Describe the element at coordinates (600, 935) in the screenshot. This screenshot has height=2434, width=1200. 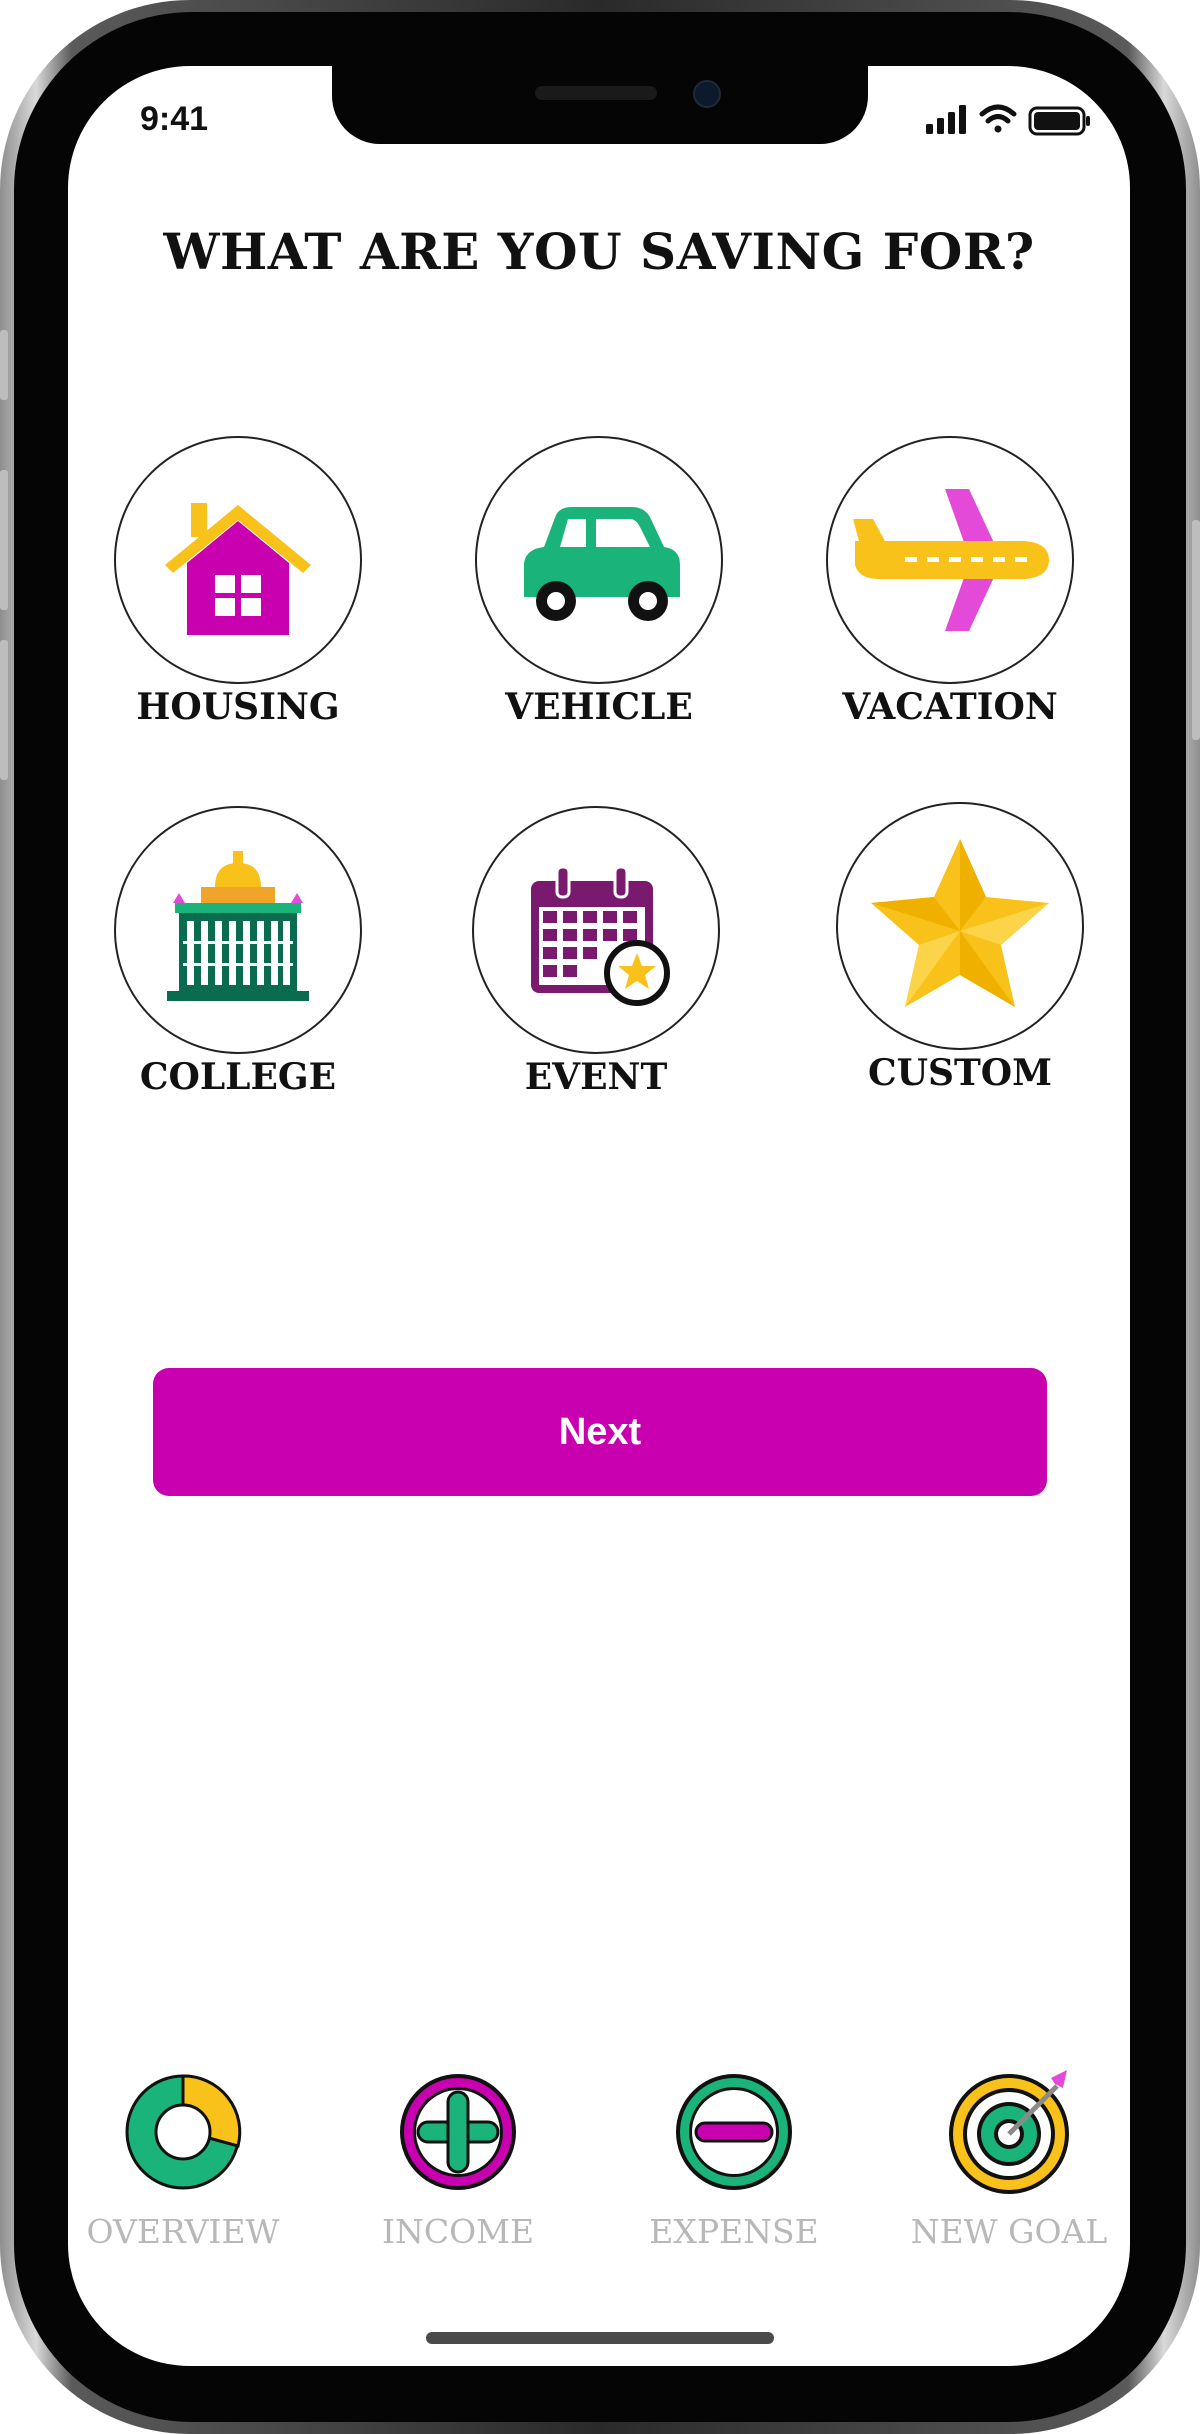
I see `calendar-star-icon` at that location.